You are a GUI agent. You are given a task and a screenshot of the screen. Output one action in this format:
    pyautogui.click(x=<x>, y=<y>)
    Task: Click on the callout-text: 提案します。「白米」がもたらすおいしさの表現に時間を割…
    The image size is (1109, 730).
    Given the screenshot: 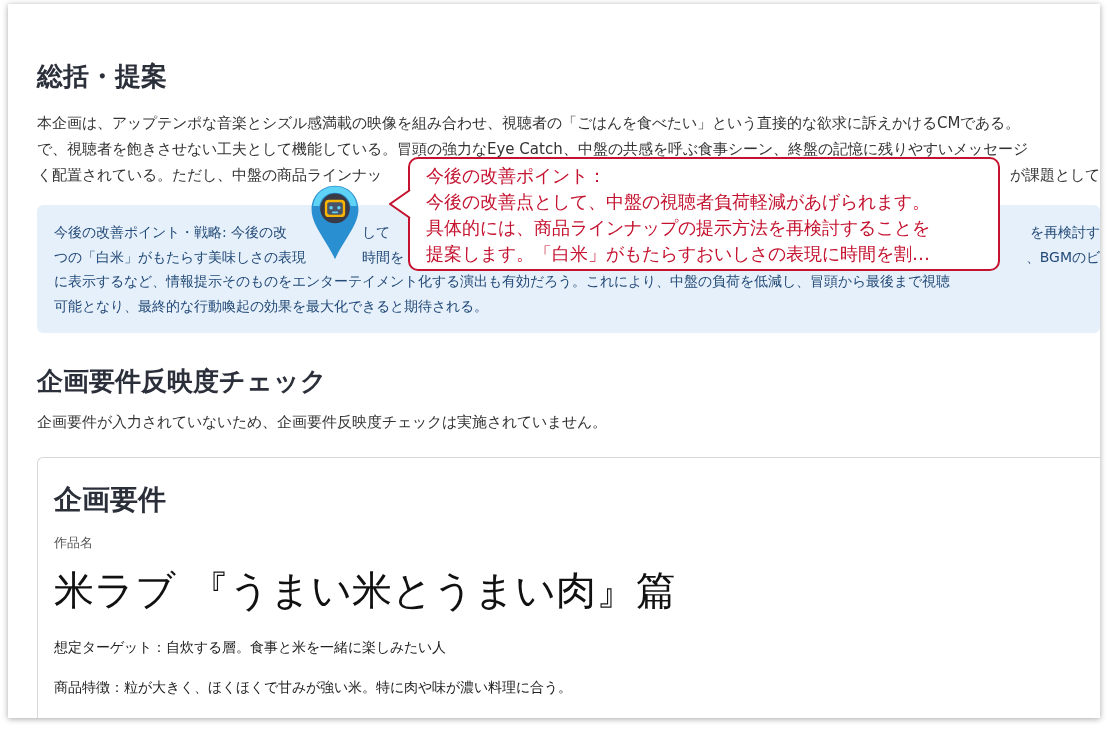 What is the action you would take?
    pyautogui.click(x=678, y=254)
    